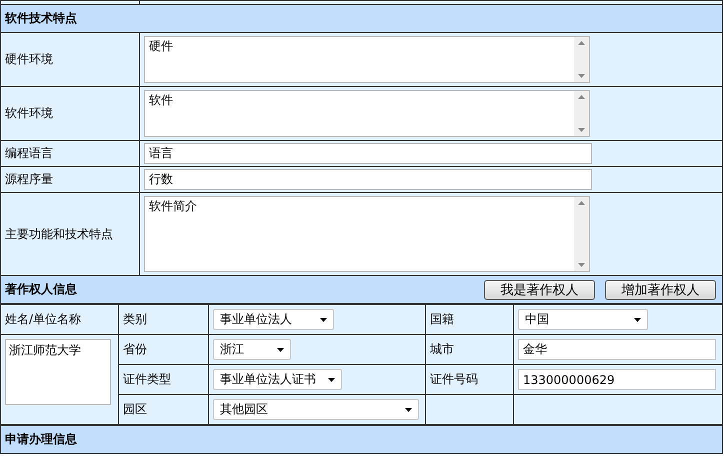 This screenshot has height=471, width=724. I want to click on field-label: 园区, so click(135, 409).